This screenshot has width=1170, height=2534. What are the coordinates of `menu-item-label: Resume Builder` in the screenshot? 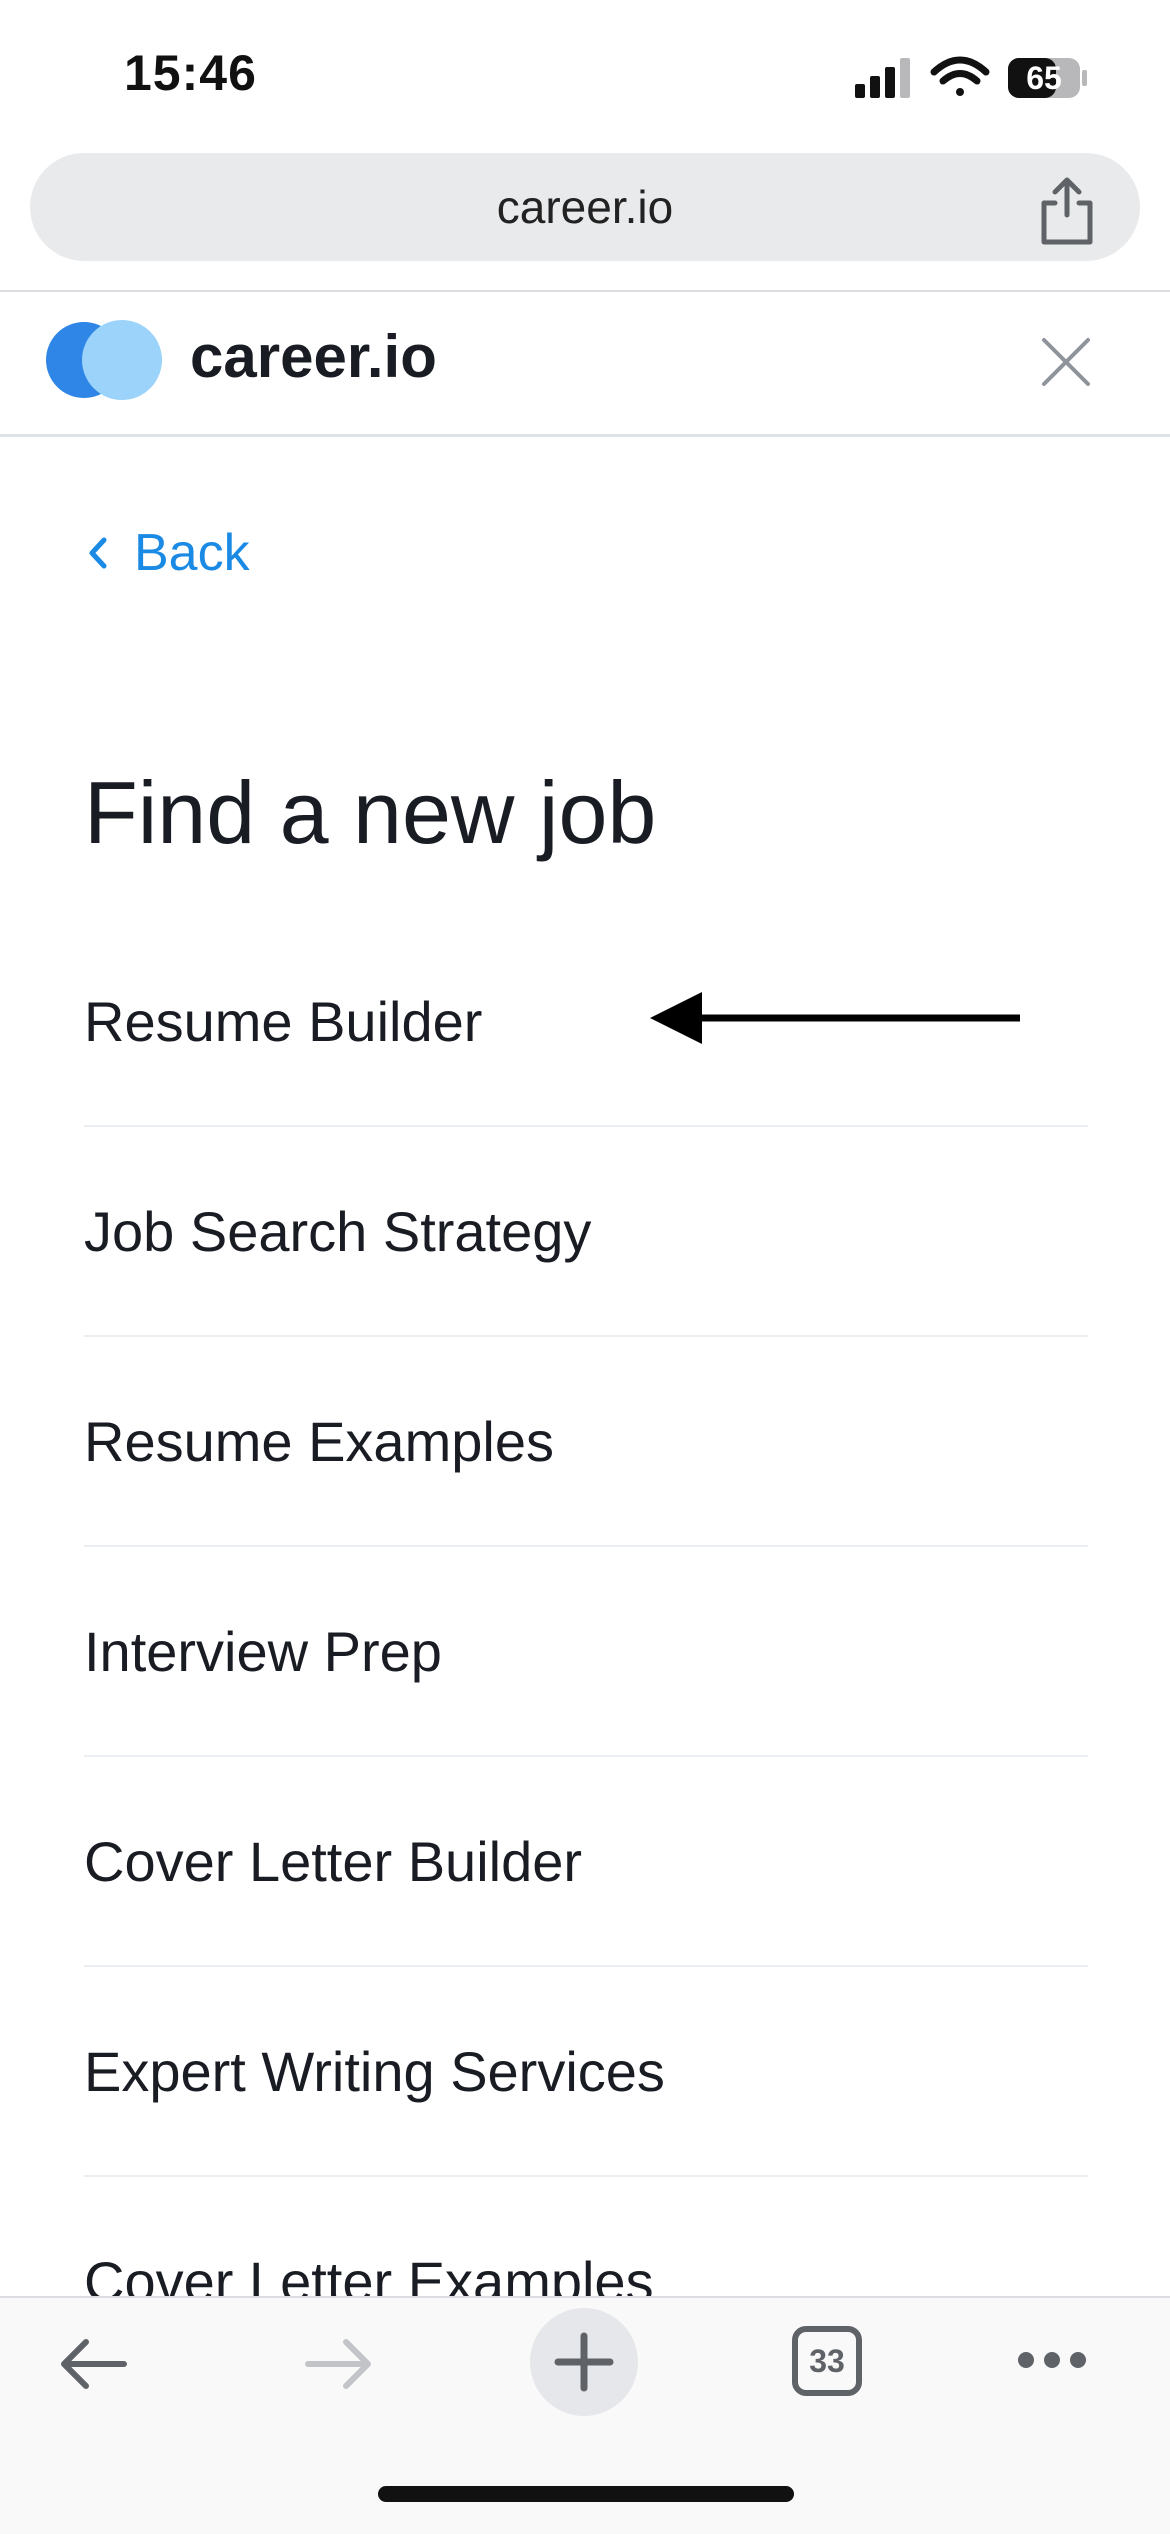 It's located at (283, 1022).